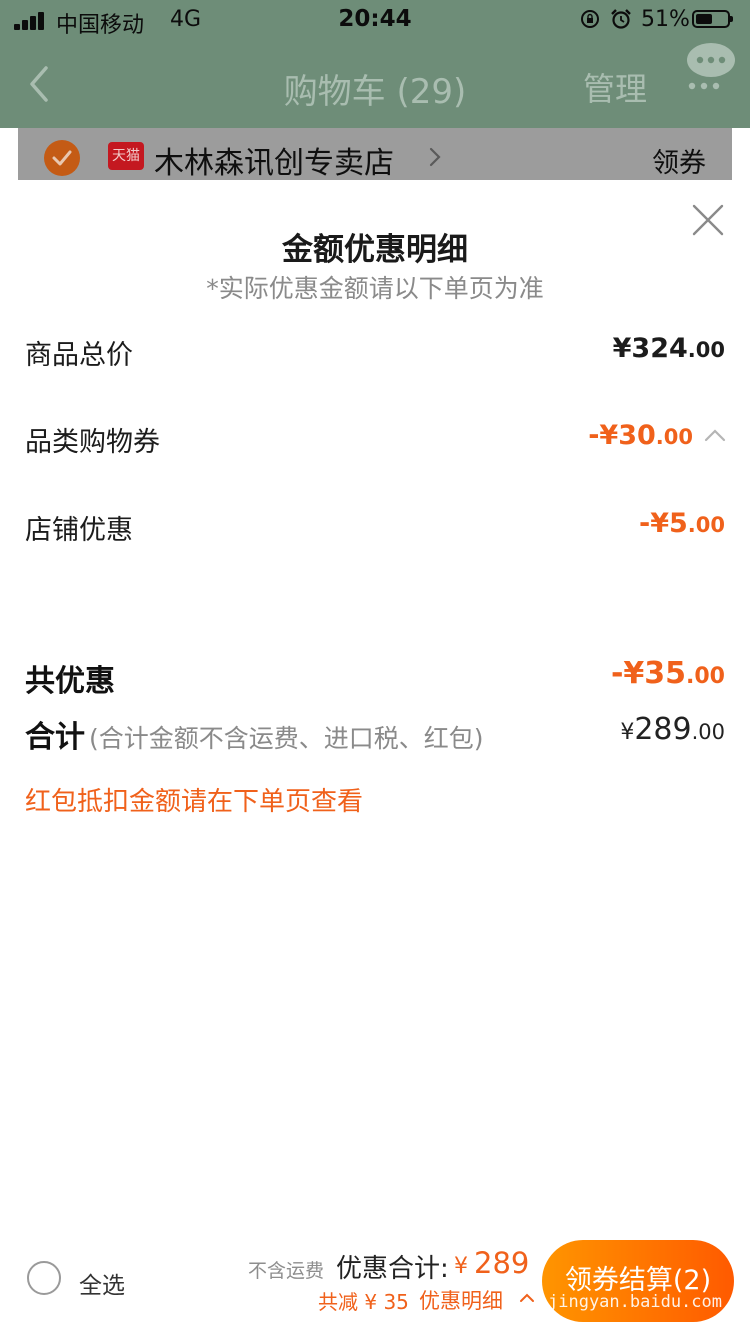  What do you see at coordinates (79, 355) in the screenshot?
I see `goods-total-label: 商品总价` at bounding box center [79, 355].